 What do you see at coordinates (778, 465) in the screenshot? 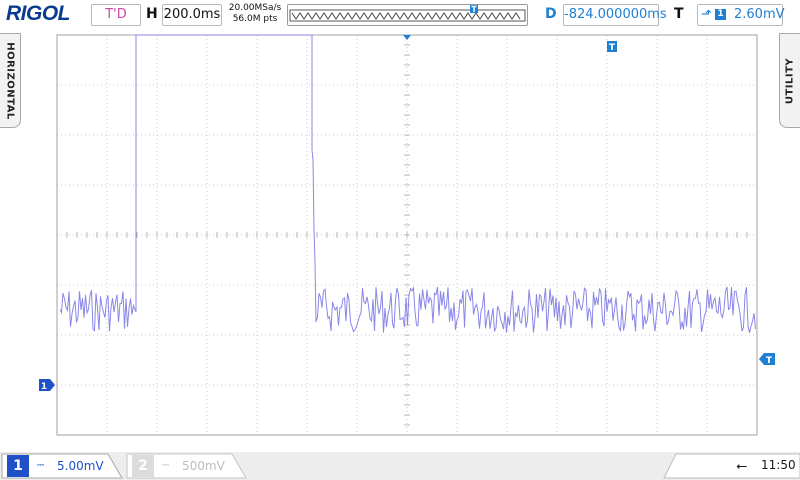
I see `clock: 11:50` at bounding box center [778, 465].